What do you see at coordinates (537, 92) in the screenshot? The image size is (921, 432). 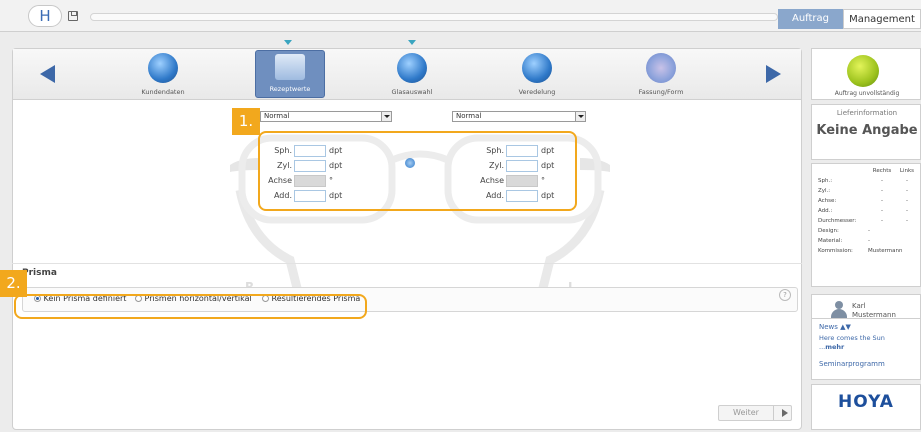 I see `step-label: Veredelung` at bounding box center [537, 92].